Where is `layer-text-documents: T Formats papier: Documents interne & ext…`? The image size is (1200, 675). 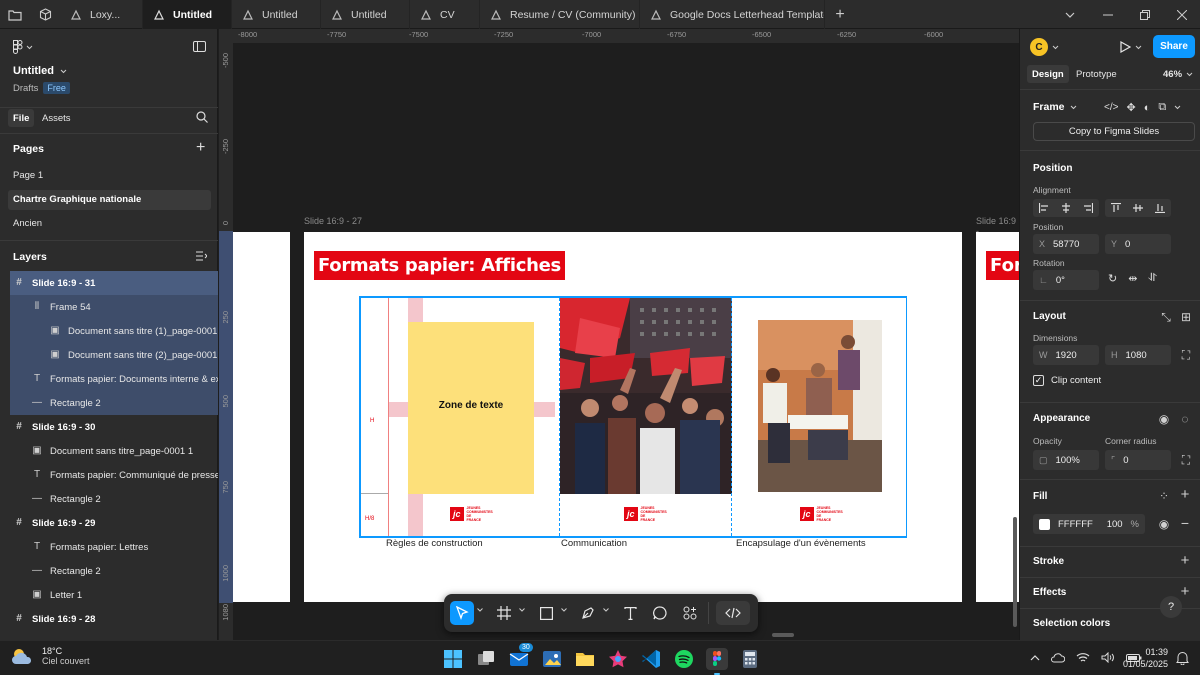
layer-text-documents: T Formats papier: Documents interne & ext… is located at coordinates (114, 379).